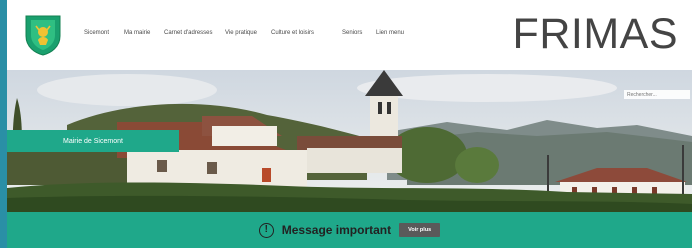 The height and width of the screenshot is (248, 692). I want to click on voir-plus-button: Voir plus, so click(420, 230).